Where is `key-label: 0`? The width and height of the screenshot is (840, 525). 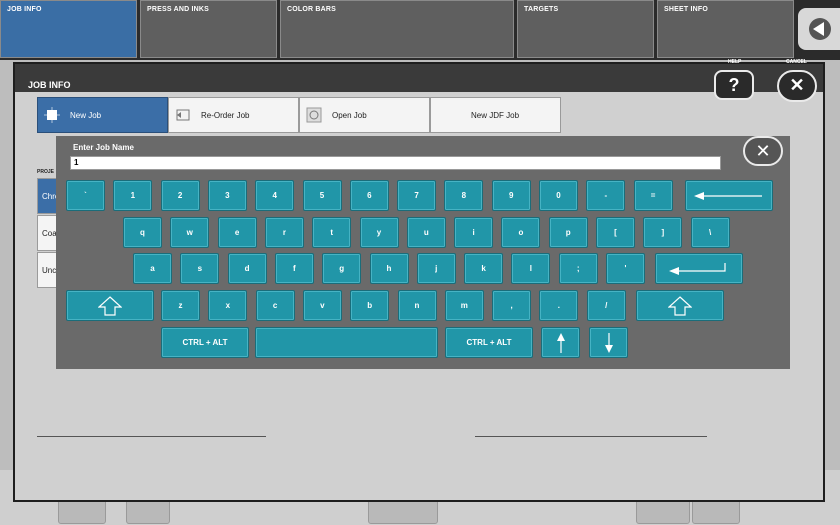 key-label: 0 is located at coordinates (558, 195).